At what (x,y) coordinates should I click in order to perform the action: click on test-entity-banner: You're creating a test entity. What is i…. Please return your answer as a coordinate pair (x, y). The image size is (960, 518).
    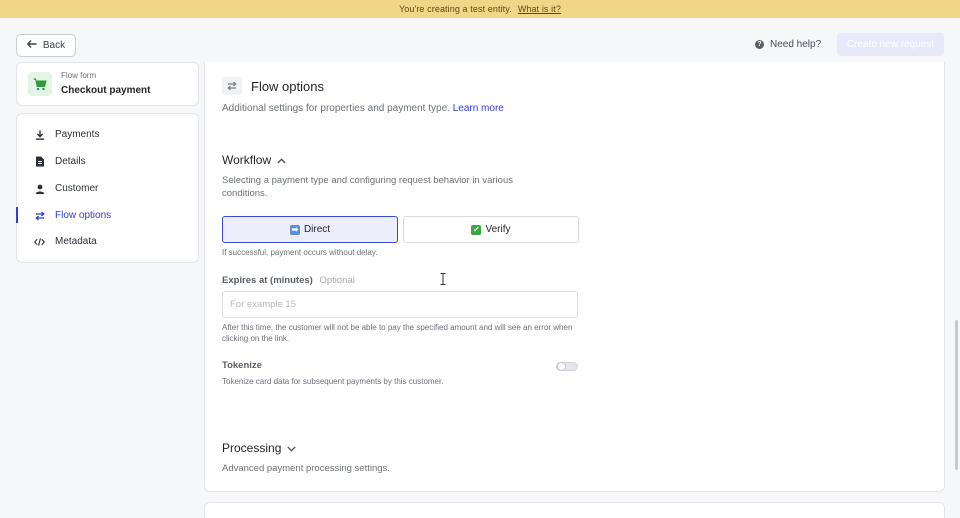
    Looking at the image, I should click on (480, 9).